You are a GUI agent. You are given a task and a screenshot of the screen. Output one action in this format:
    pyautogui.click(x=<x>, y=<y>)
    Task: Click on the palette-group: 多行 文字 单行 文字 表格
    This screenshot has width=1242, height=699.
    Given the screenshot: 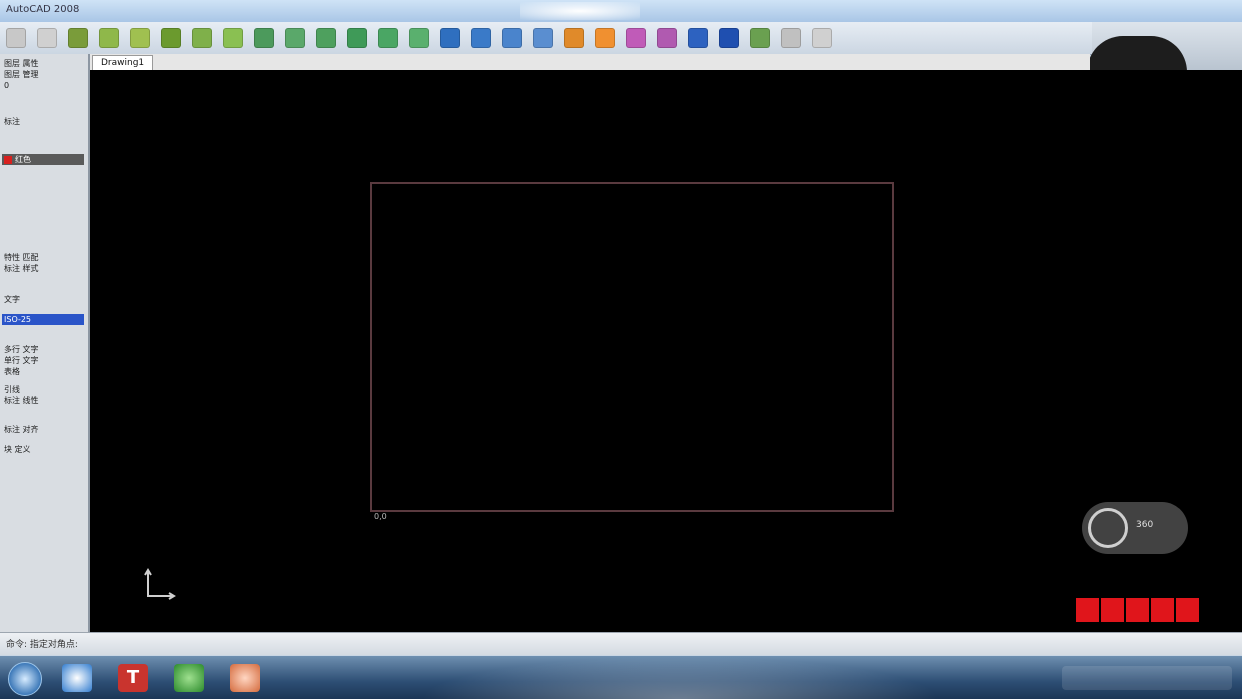 What is the action you would take?
    pyautogui.click(x=43, y=360)
    